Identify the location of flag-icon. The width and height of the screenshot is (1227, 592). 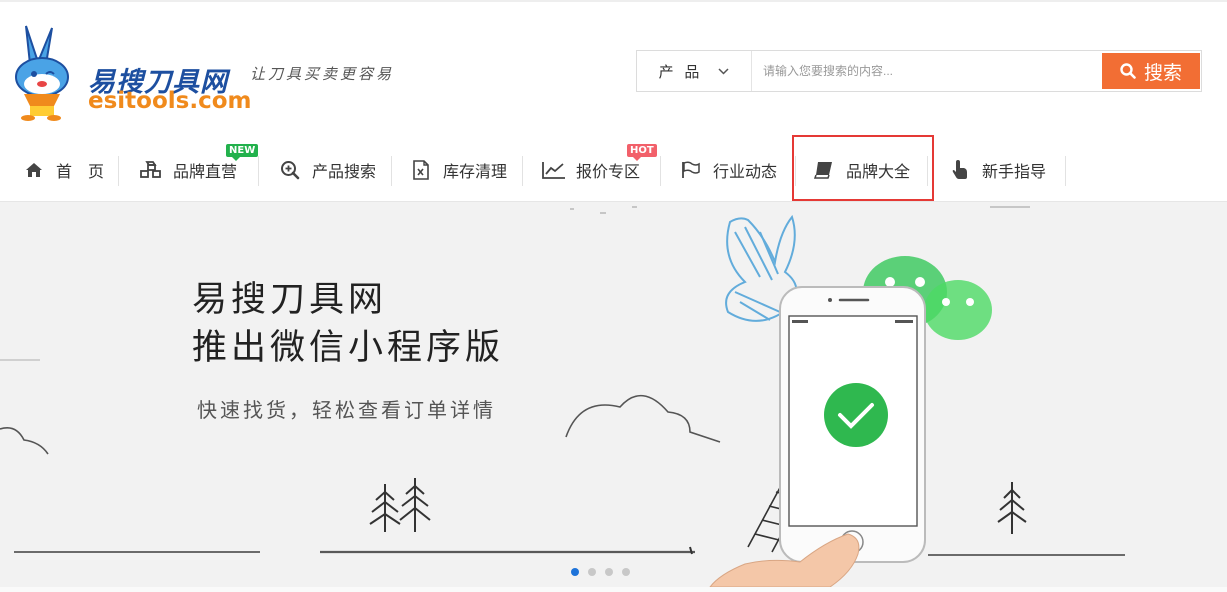
(691, 170).